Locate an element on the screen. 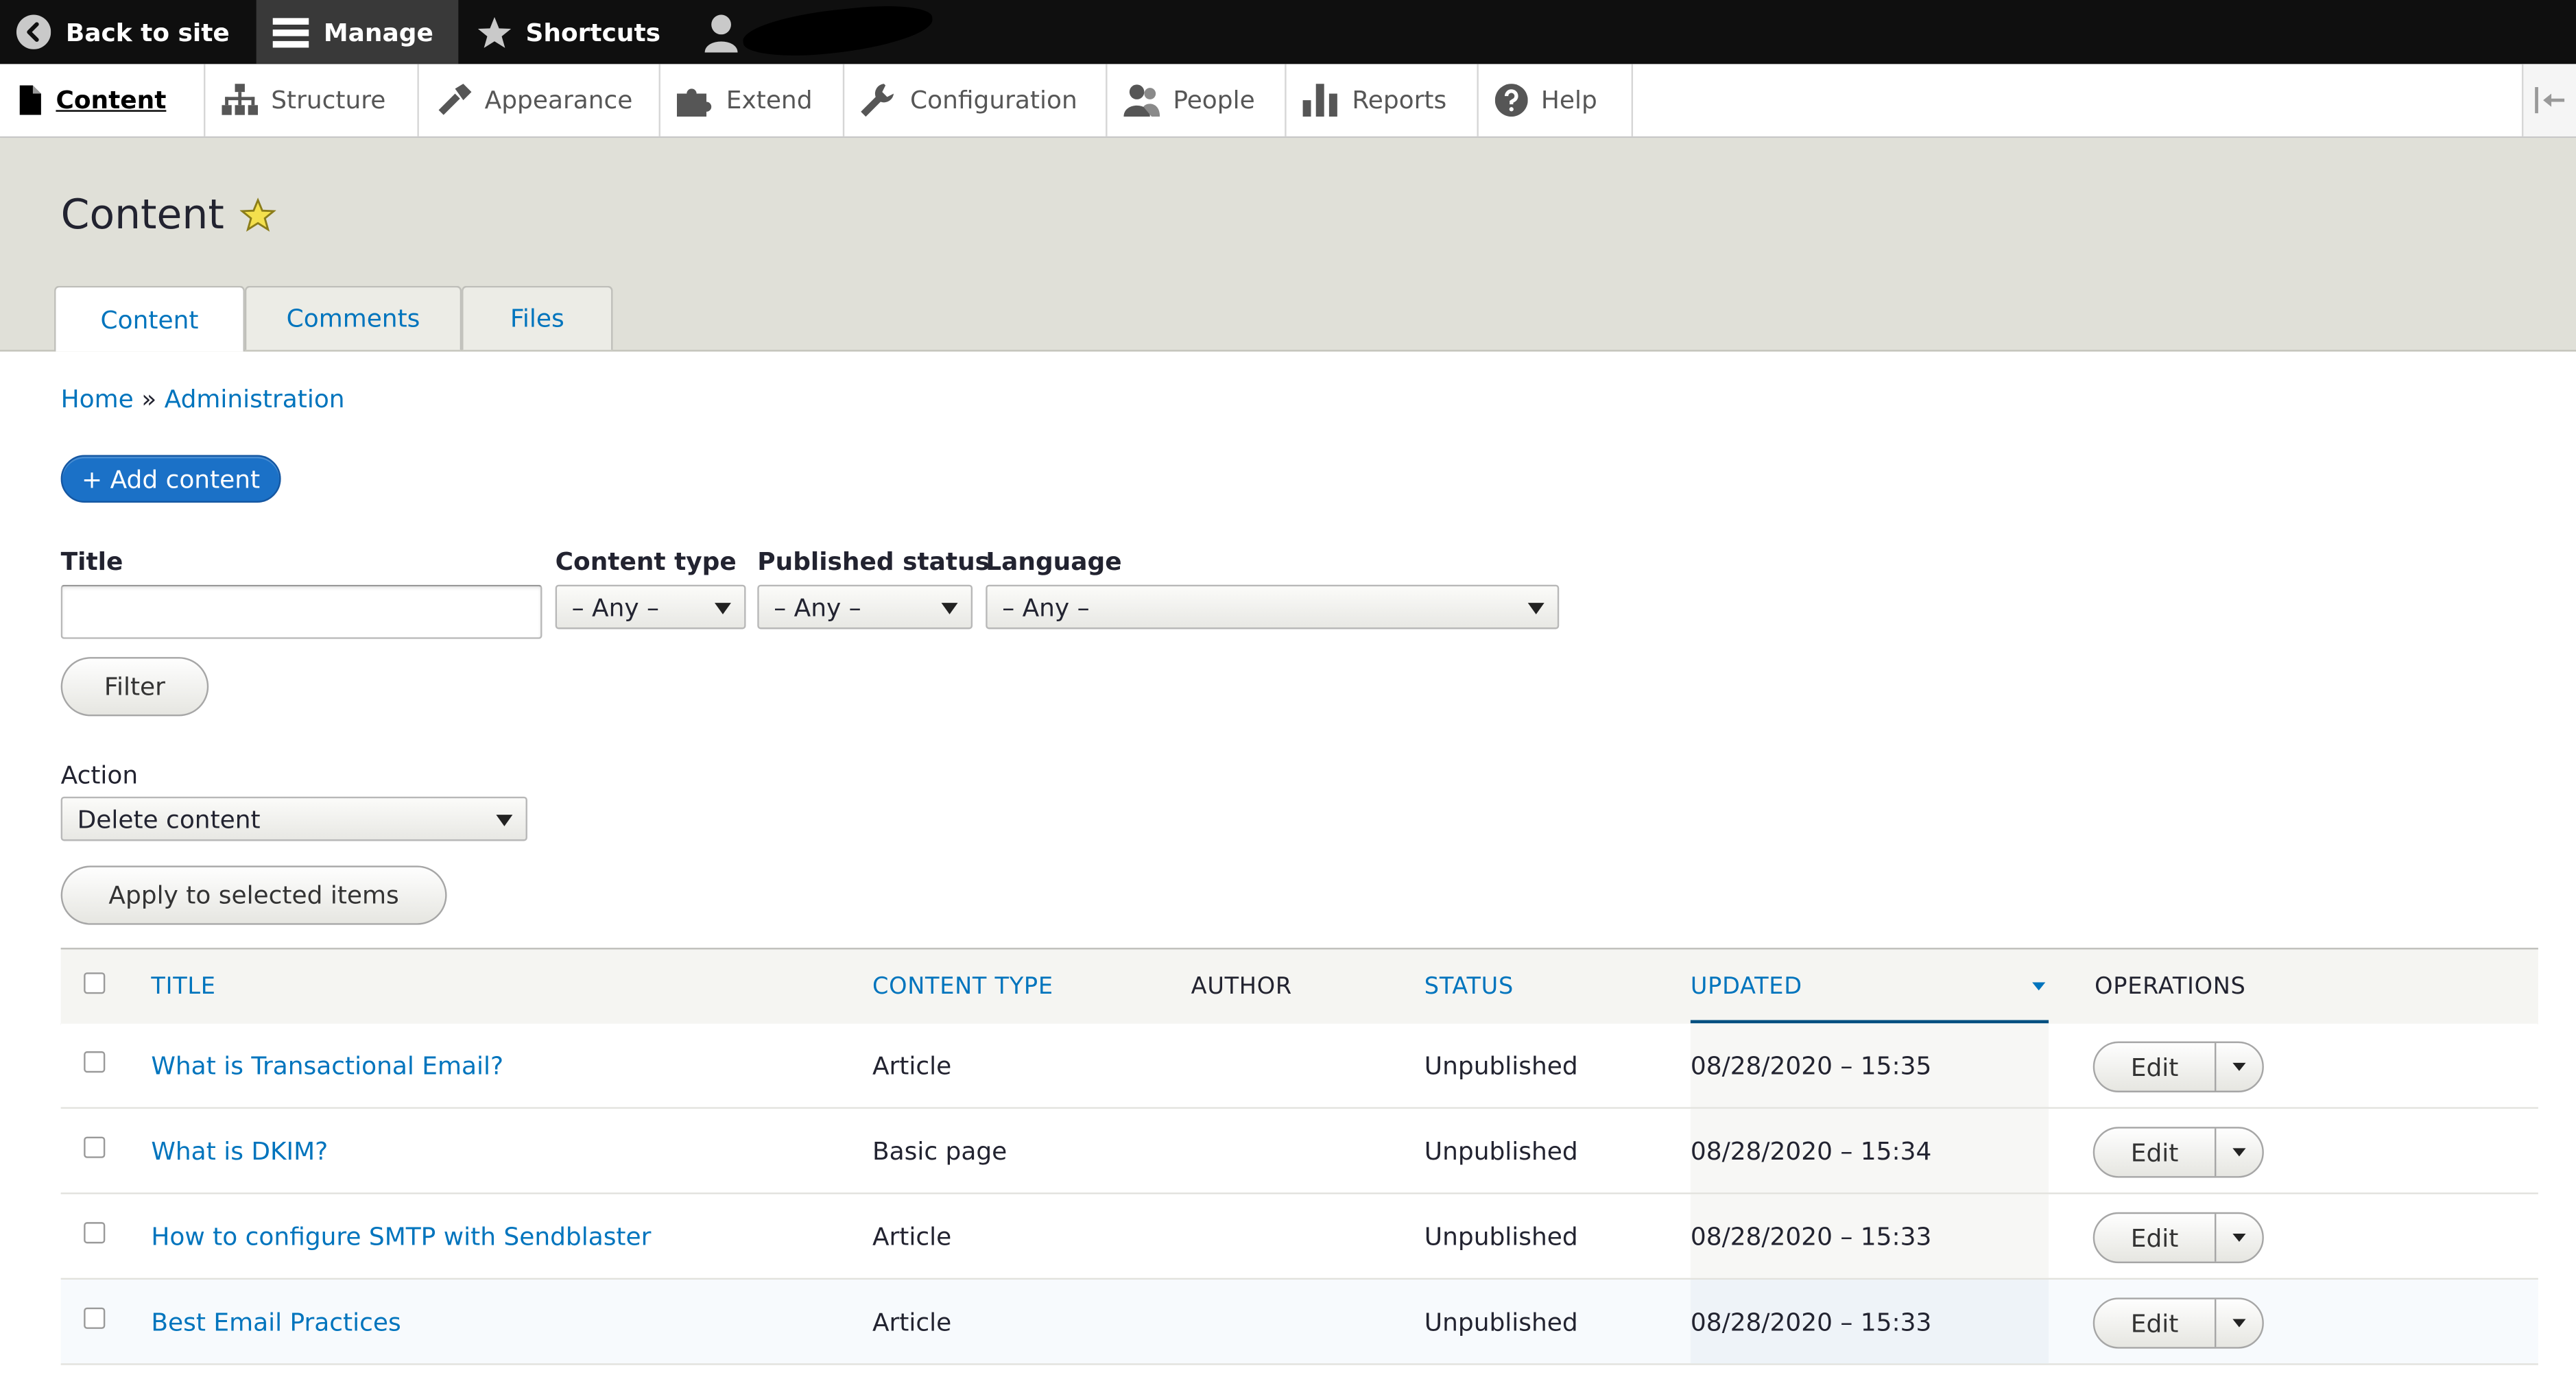 This screenshot has width=2576, height=1390. help-icon is located at coordinates (1511, 100).